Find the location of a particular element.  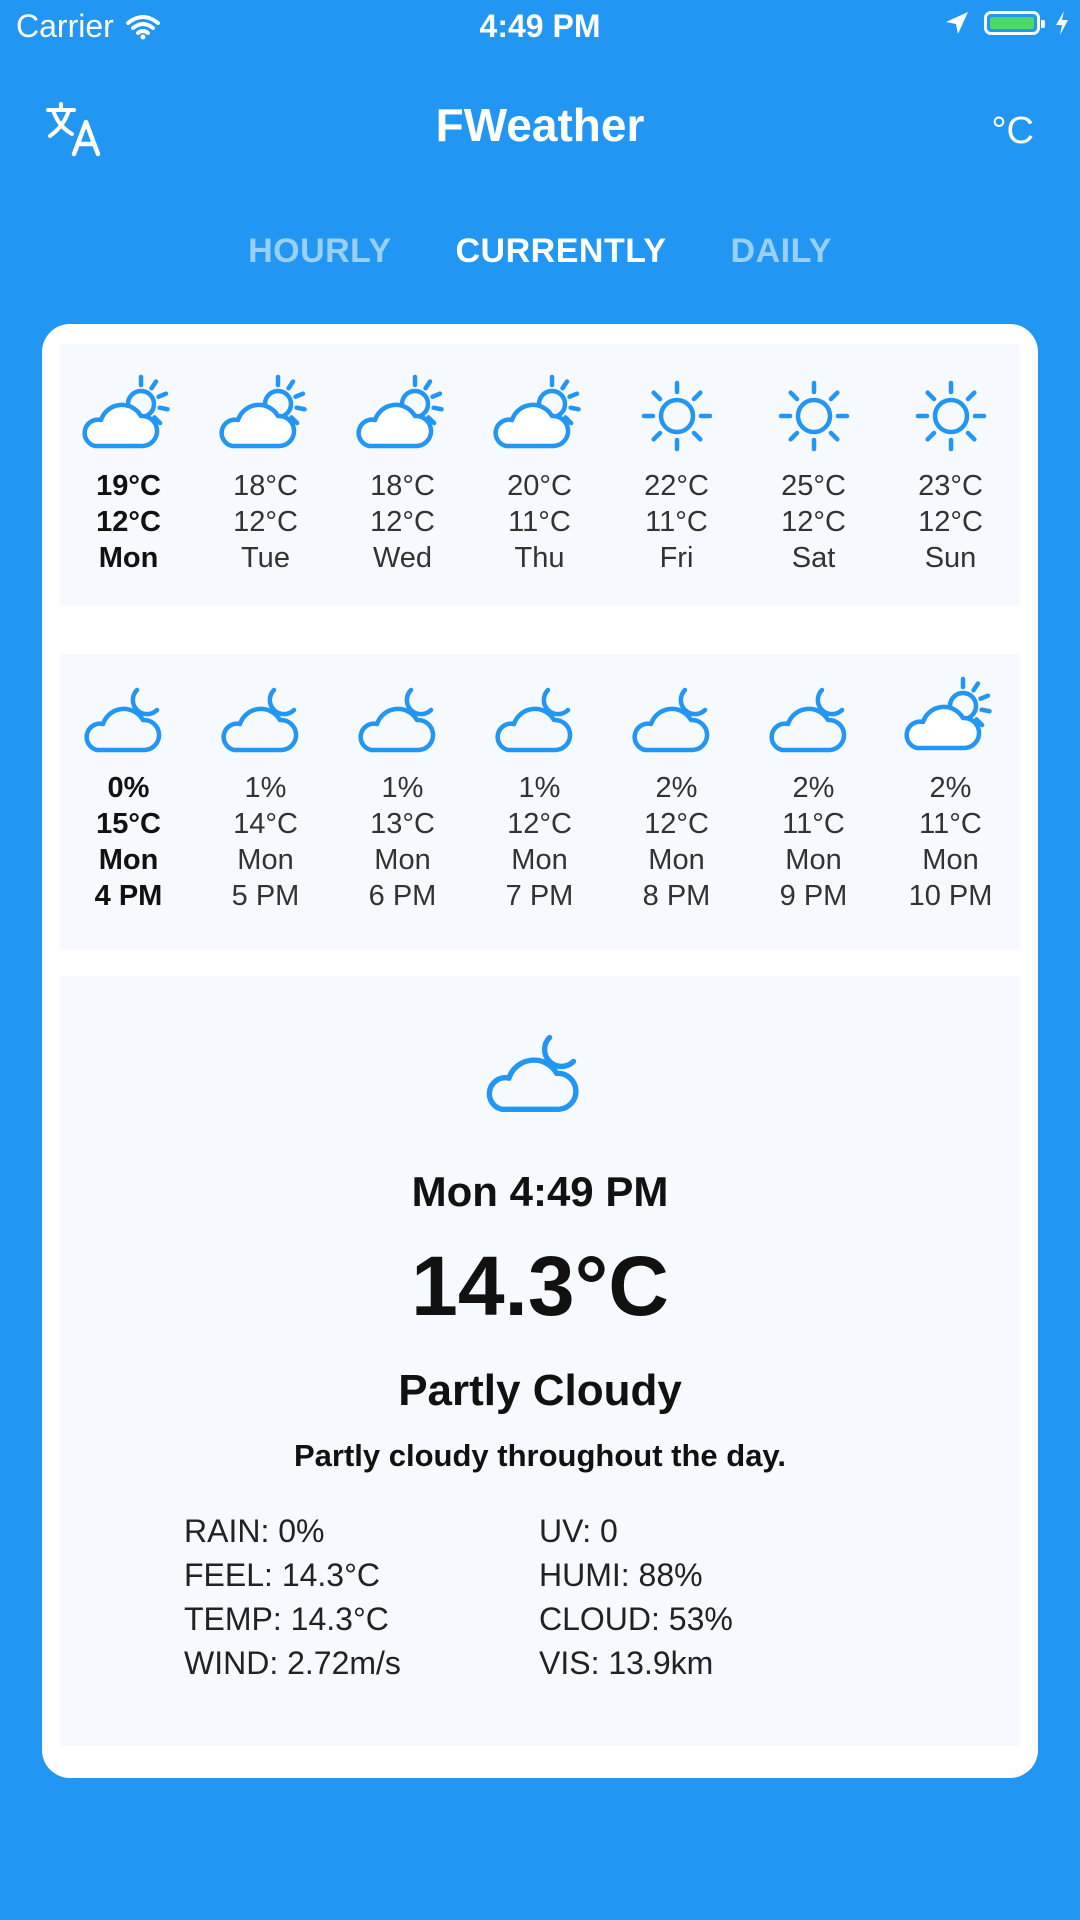

status-time: 4:49 PM is located at coordinates (540, 26).